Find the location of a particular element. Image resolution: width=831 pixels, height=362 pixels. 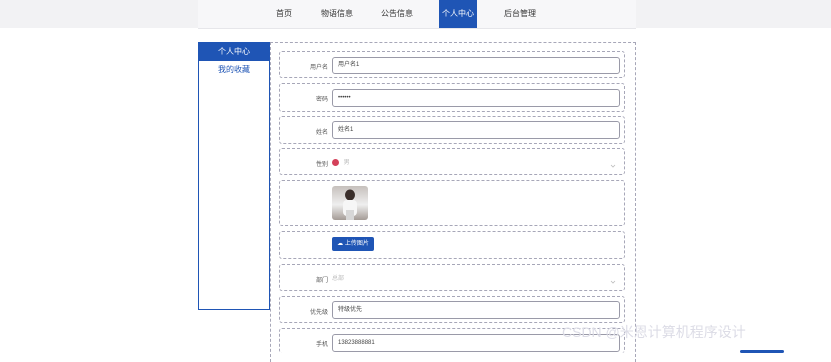

gender-select: 男 is located at coordinates (474, 163).